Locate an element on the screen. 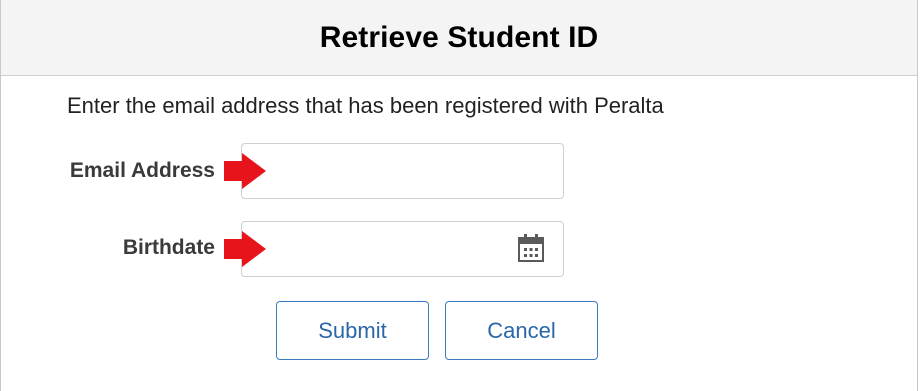  submit-button: Submit is located at coordinates (352, 330).